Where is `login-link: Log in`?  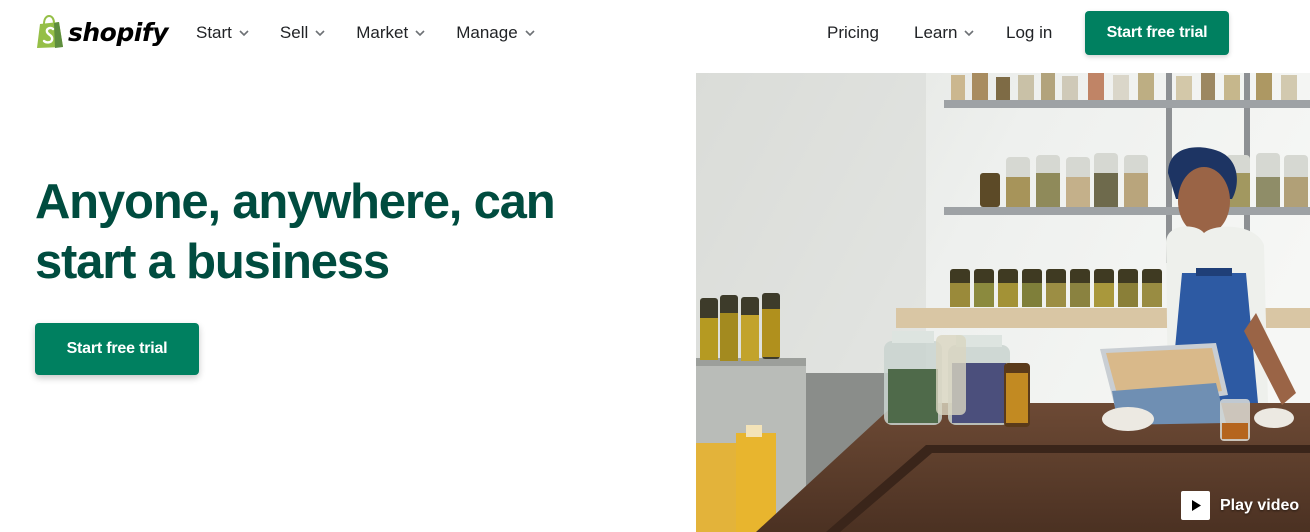 login-link: Log in is located at coordinates (1029, 33).